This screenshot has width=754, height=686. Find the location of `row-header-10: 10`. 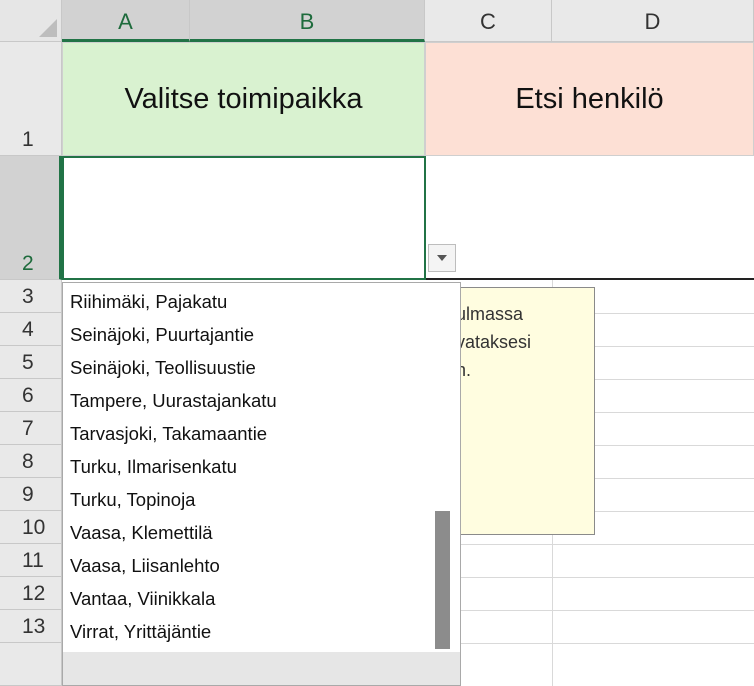

row-header-10: 10 is located at coordinates (31, 527).